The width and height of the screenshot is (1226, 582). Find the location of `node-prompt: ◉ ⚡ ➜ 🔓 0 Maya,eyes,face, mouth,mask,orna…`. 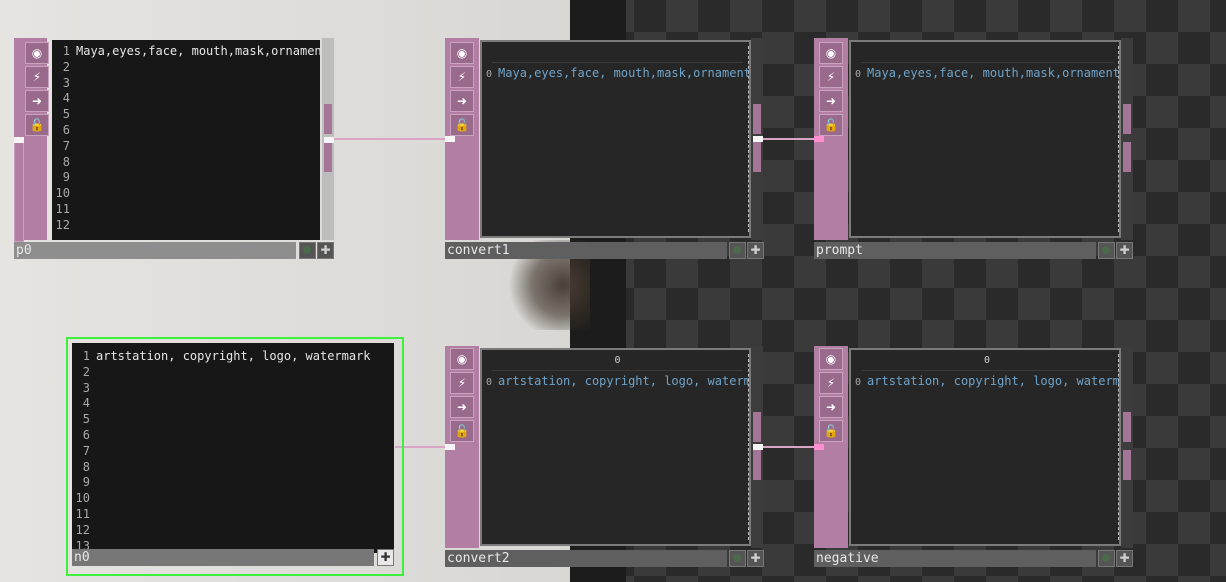

node-prompt: ◉ ⚡ ➜ 🔓 0 Maya,eyes,face, mouth,mask,orna… is located at coordinates (974, 149).